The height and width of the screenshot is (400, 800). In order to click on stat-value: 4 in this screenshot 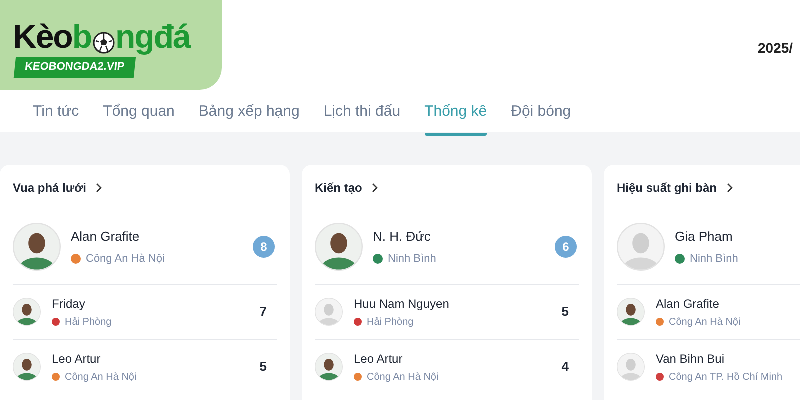, I will do `click(565, 367)`.